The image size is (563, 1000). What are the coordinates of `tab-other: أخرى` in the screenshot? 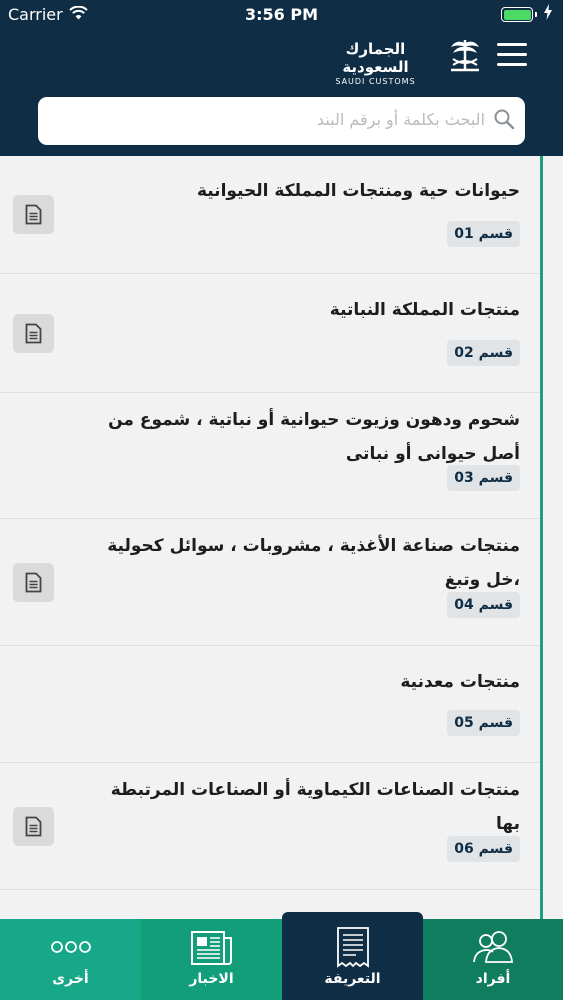 It's located at (70, 959).